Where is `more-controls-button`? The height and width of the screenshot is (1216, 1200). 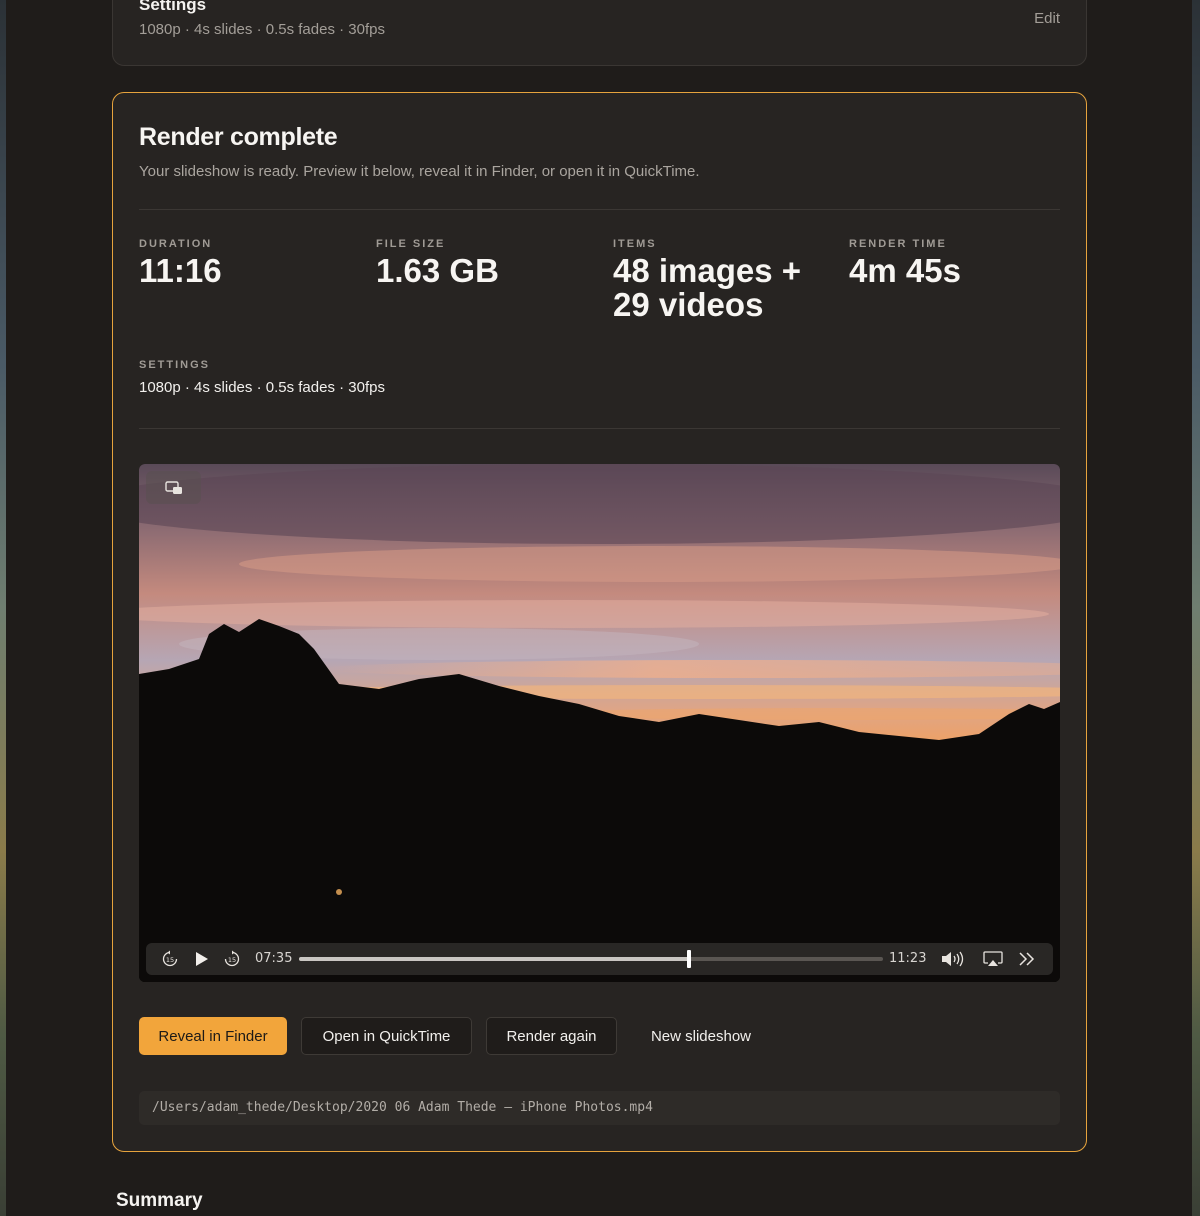 more-controls-button is located at coordinates (1027, 959).